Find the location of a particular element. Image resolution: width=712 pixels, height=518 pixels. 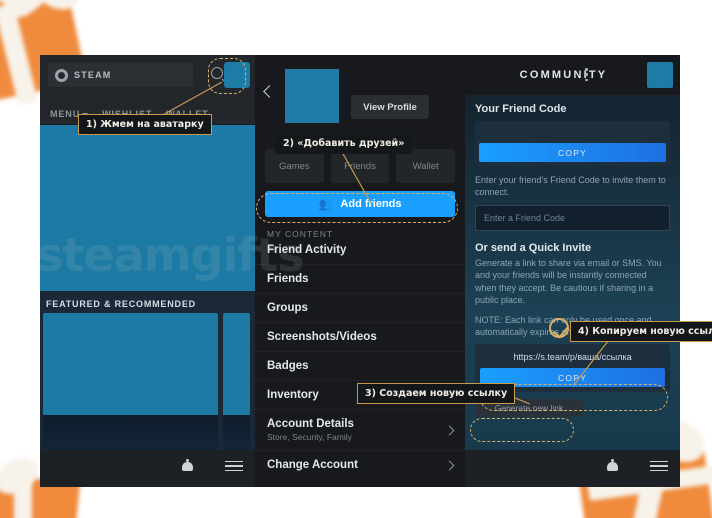

menu-item-change-account: Change Account is located at coordinates (360, 464).